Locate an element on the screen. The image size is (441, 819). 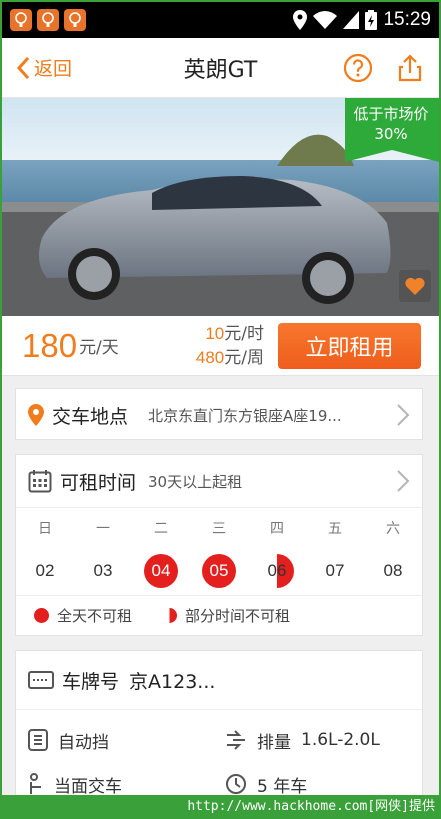
daily-price: 180 is located at coordinates (50, 345).